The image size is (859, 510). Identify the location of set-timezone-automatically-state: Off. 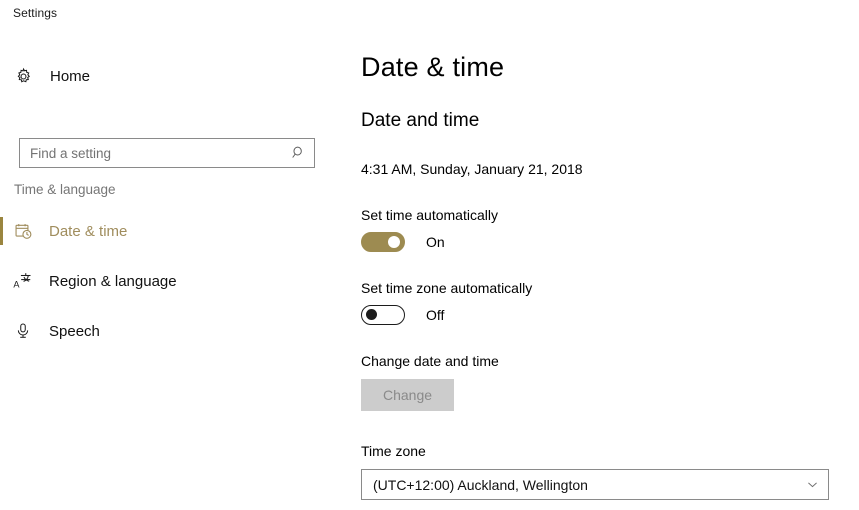
(435, 315).